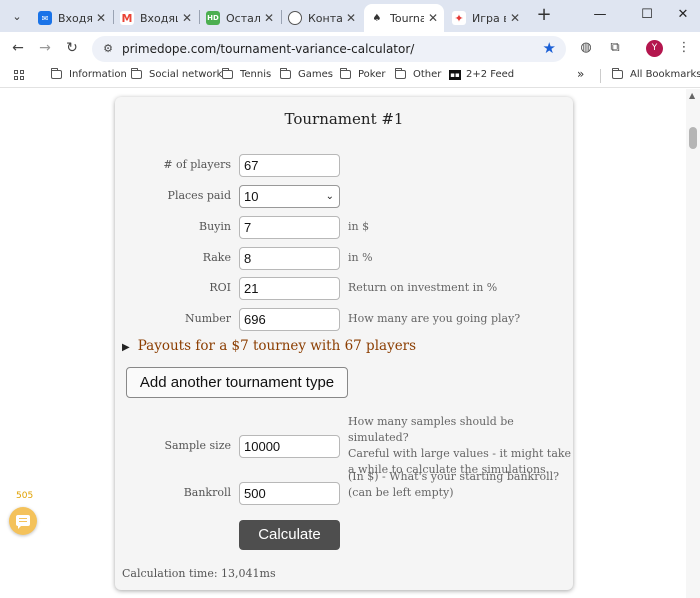  I want to click on chat-bubble-icon, so click(23, 522).